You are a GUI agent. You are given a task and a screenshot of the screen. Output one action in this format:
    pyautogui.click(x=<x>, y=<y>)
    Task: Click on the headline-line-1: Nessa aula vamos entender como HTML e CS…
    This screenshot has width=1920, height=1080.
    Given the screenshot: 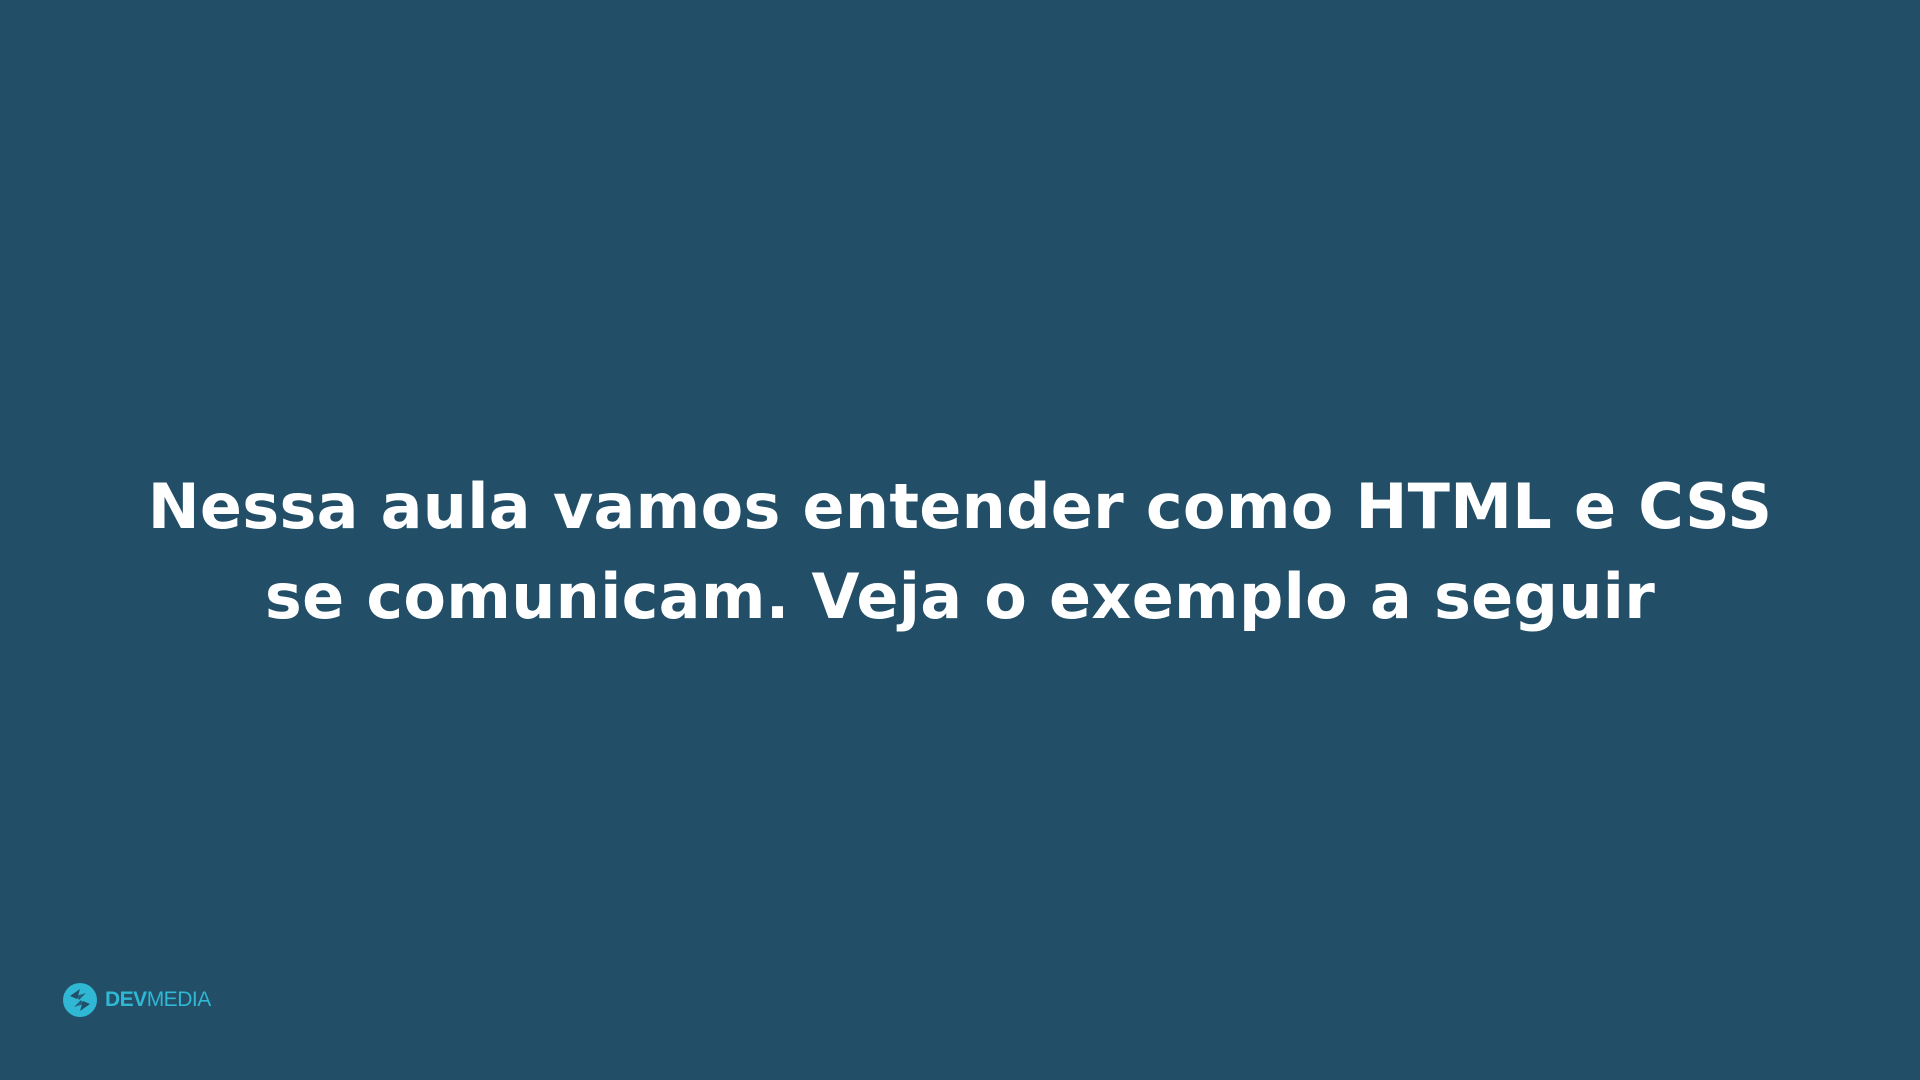 What is the action you would take?
    pyautogui.click(x=960, y=506)
    